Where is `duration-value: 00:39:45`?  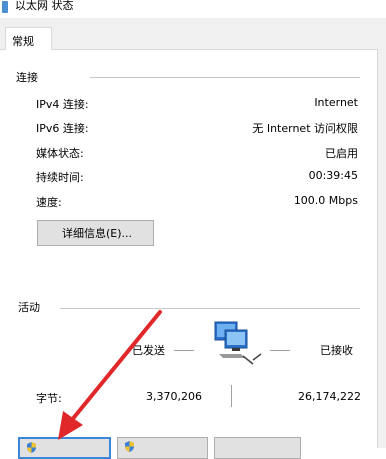 duration-value: 00:39:45 is located at coordinates (333, 175).